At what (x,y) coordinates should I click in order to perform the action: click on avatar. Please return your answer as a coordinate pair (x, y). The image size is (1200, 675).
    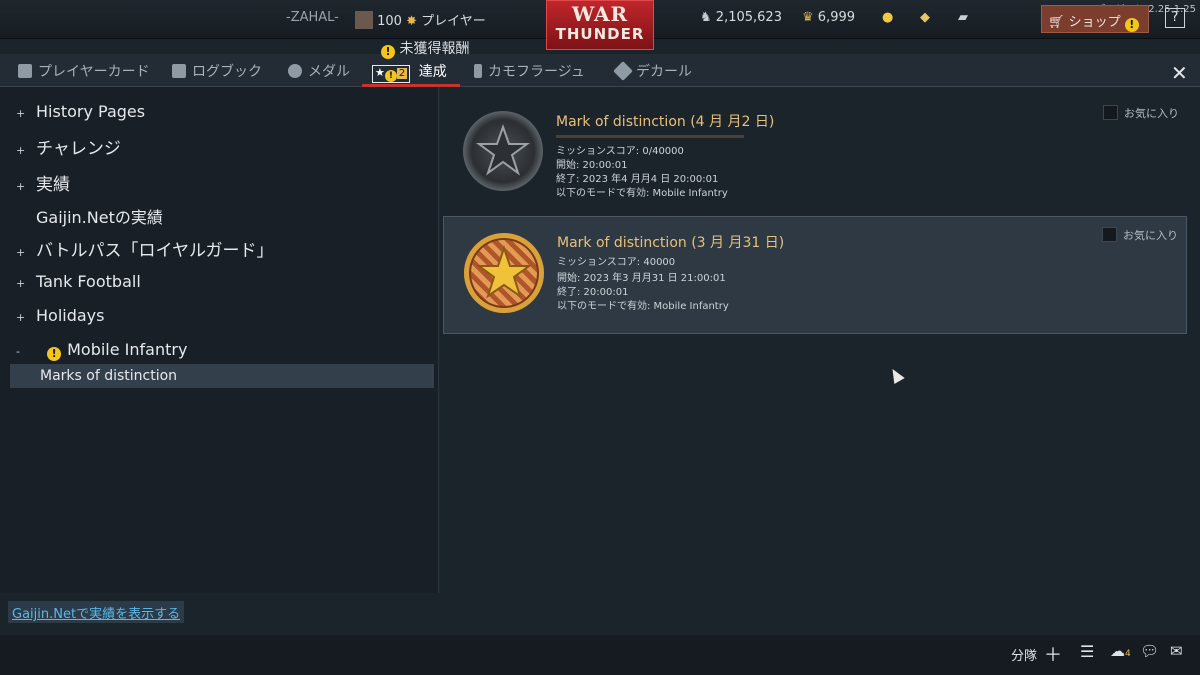
    Looking at the image, I should click on (364, 20).